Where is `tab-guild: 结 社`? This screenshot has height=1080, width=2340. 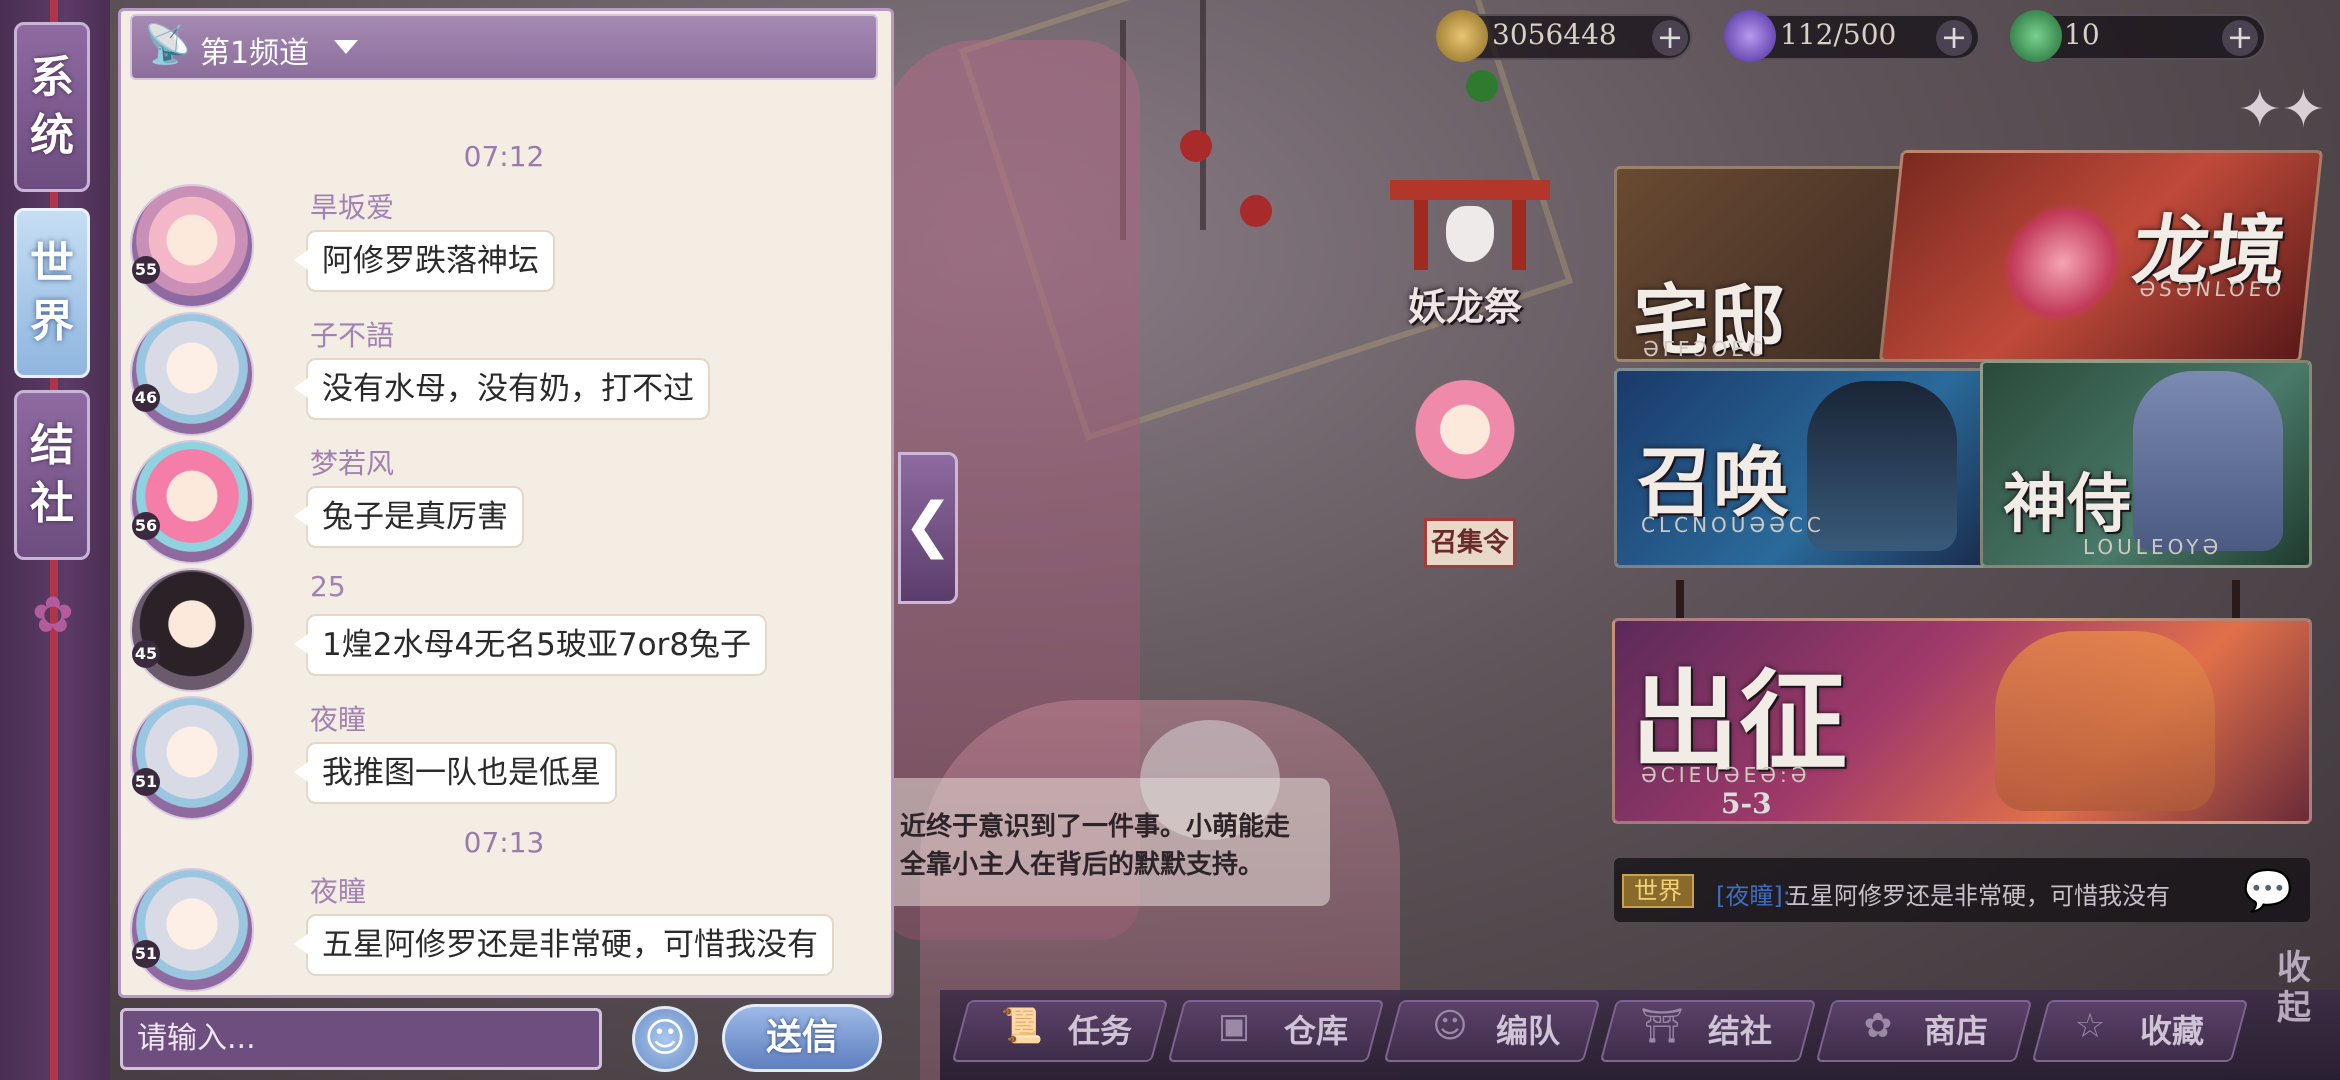
tab-guild: 结 社 is located at coordinates (52, 475).